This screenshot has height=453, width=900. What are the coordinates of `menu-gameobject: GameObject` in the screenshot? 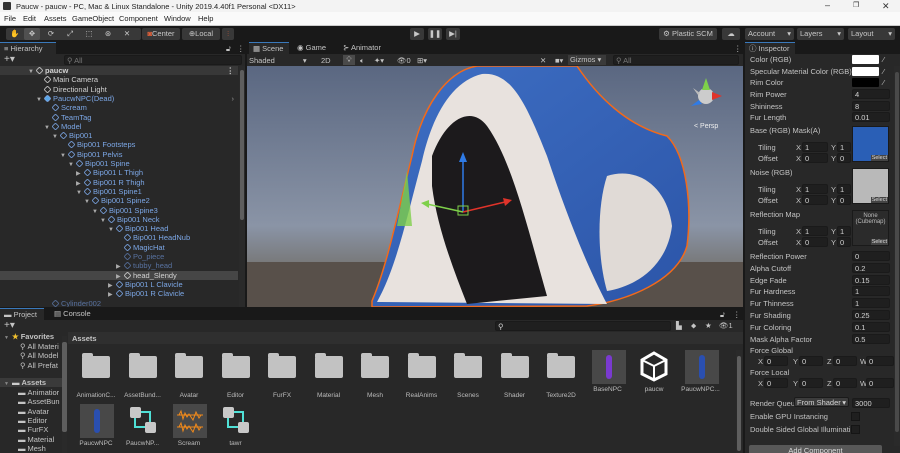 It's located at (93, 18).